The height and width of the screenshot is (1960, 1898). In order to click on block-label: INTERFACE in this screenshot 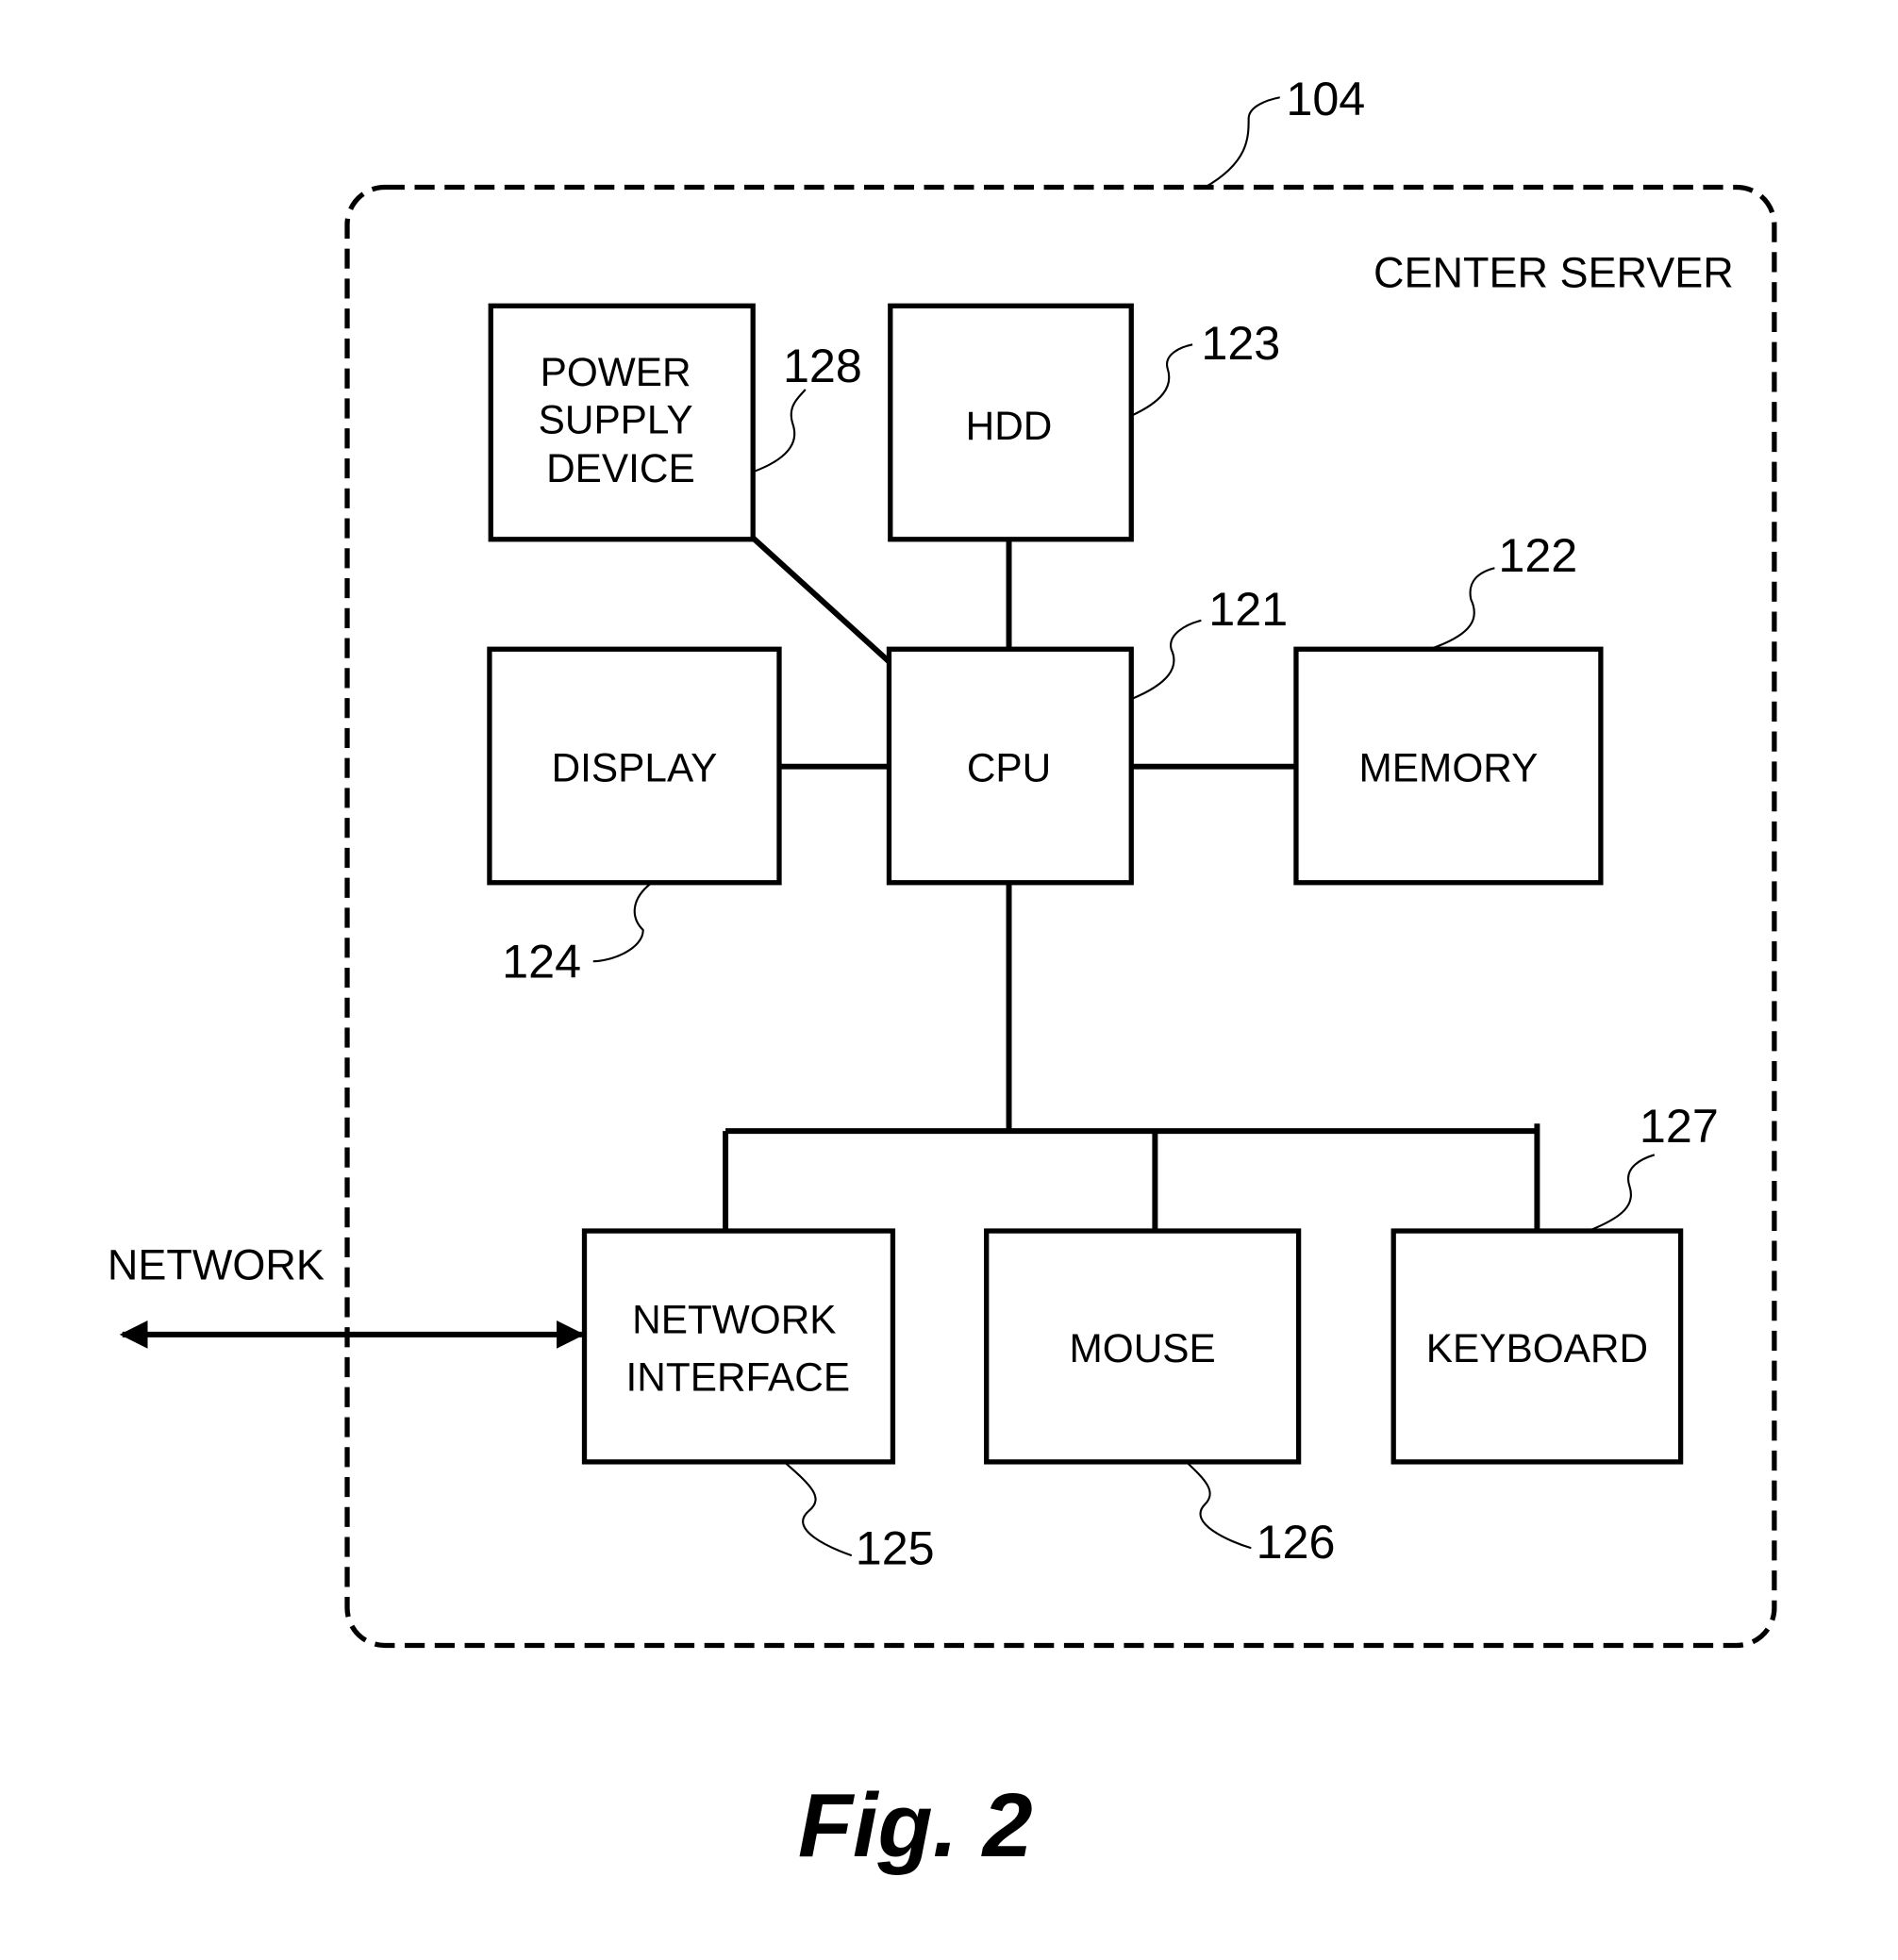, I will do `click(738, 1376)`.